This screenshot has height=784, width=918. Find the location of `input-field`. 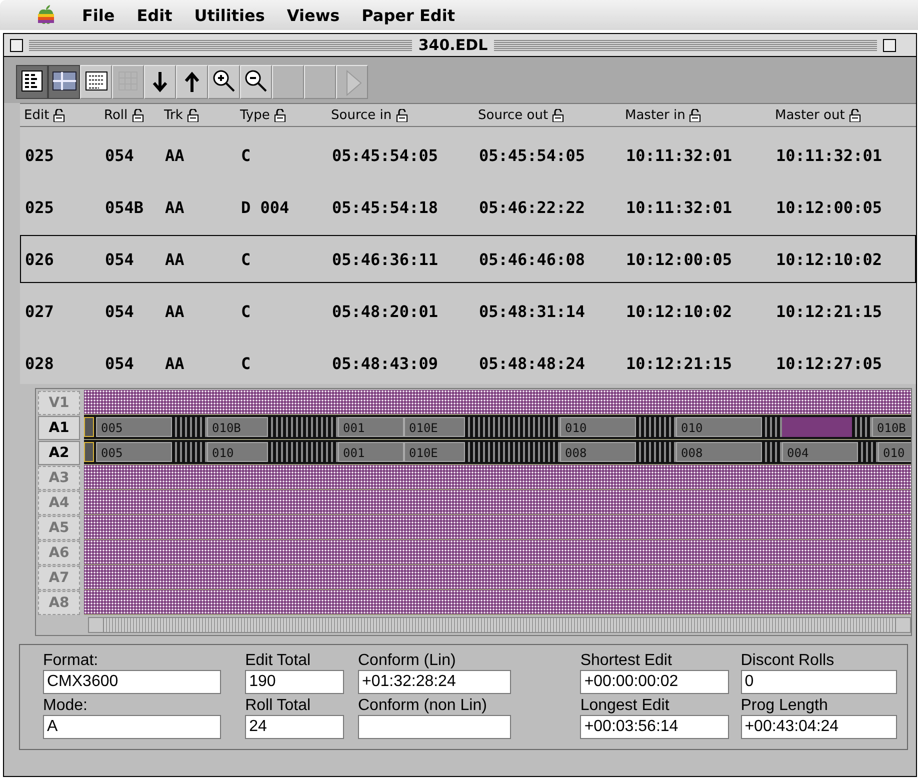

input-field is located at coordinates (435, 727).